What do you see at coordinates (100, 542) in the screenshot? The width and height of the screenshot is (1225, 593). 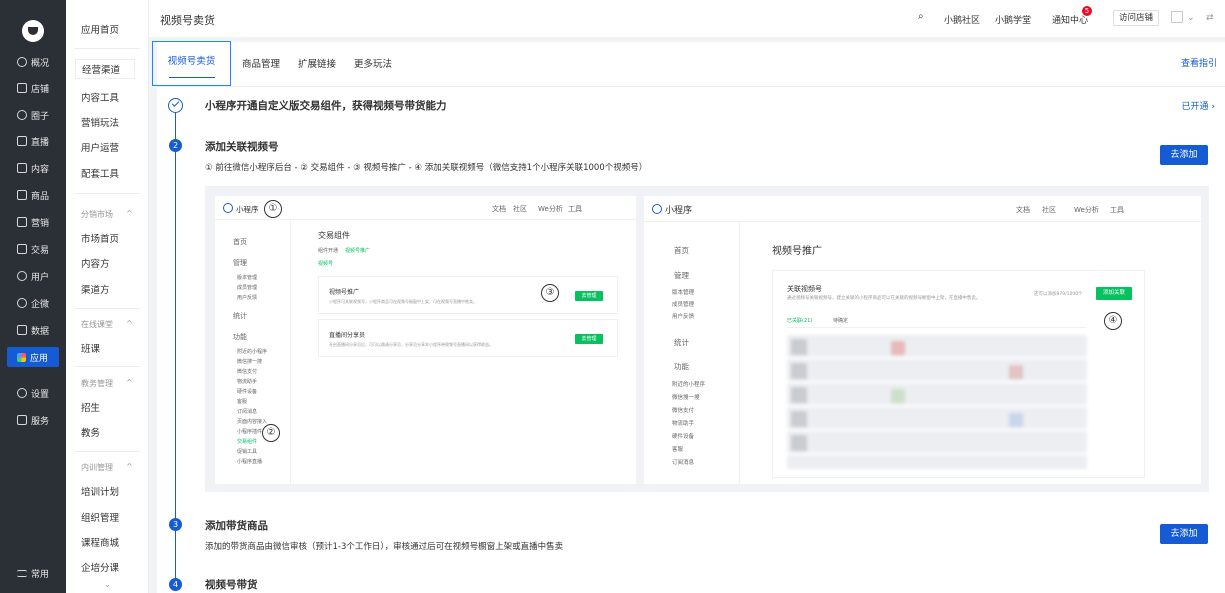 I see `sidebar-item-course-mall: 课程商城` at bounding box center [100, 542].